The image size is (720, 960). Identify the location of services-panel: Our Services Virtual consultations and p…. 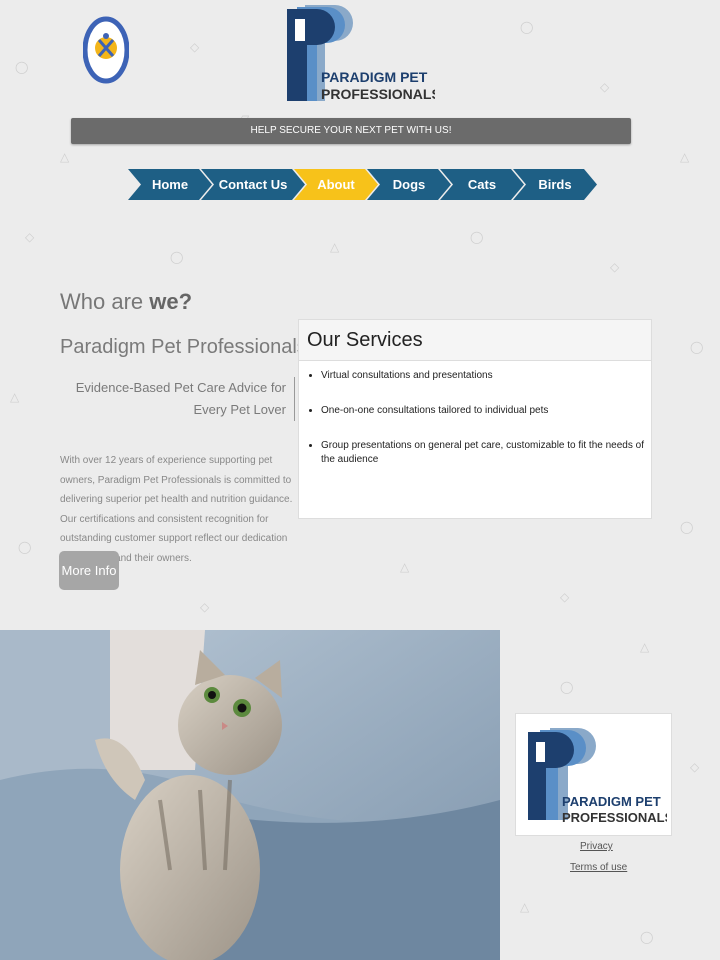
(475, 419).